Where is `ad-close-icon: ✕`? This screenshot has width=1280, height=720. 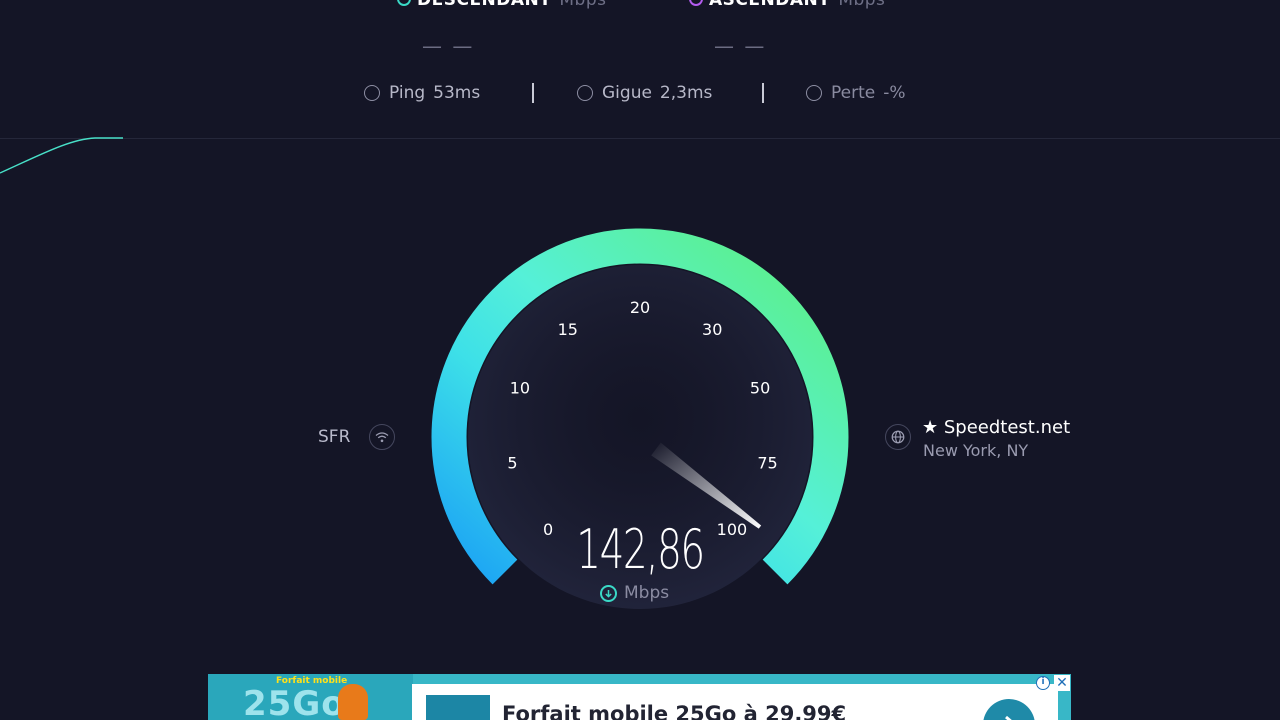 ad-close-icon: ✕ is located at coordinates (1062, 683).